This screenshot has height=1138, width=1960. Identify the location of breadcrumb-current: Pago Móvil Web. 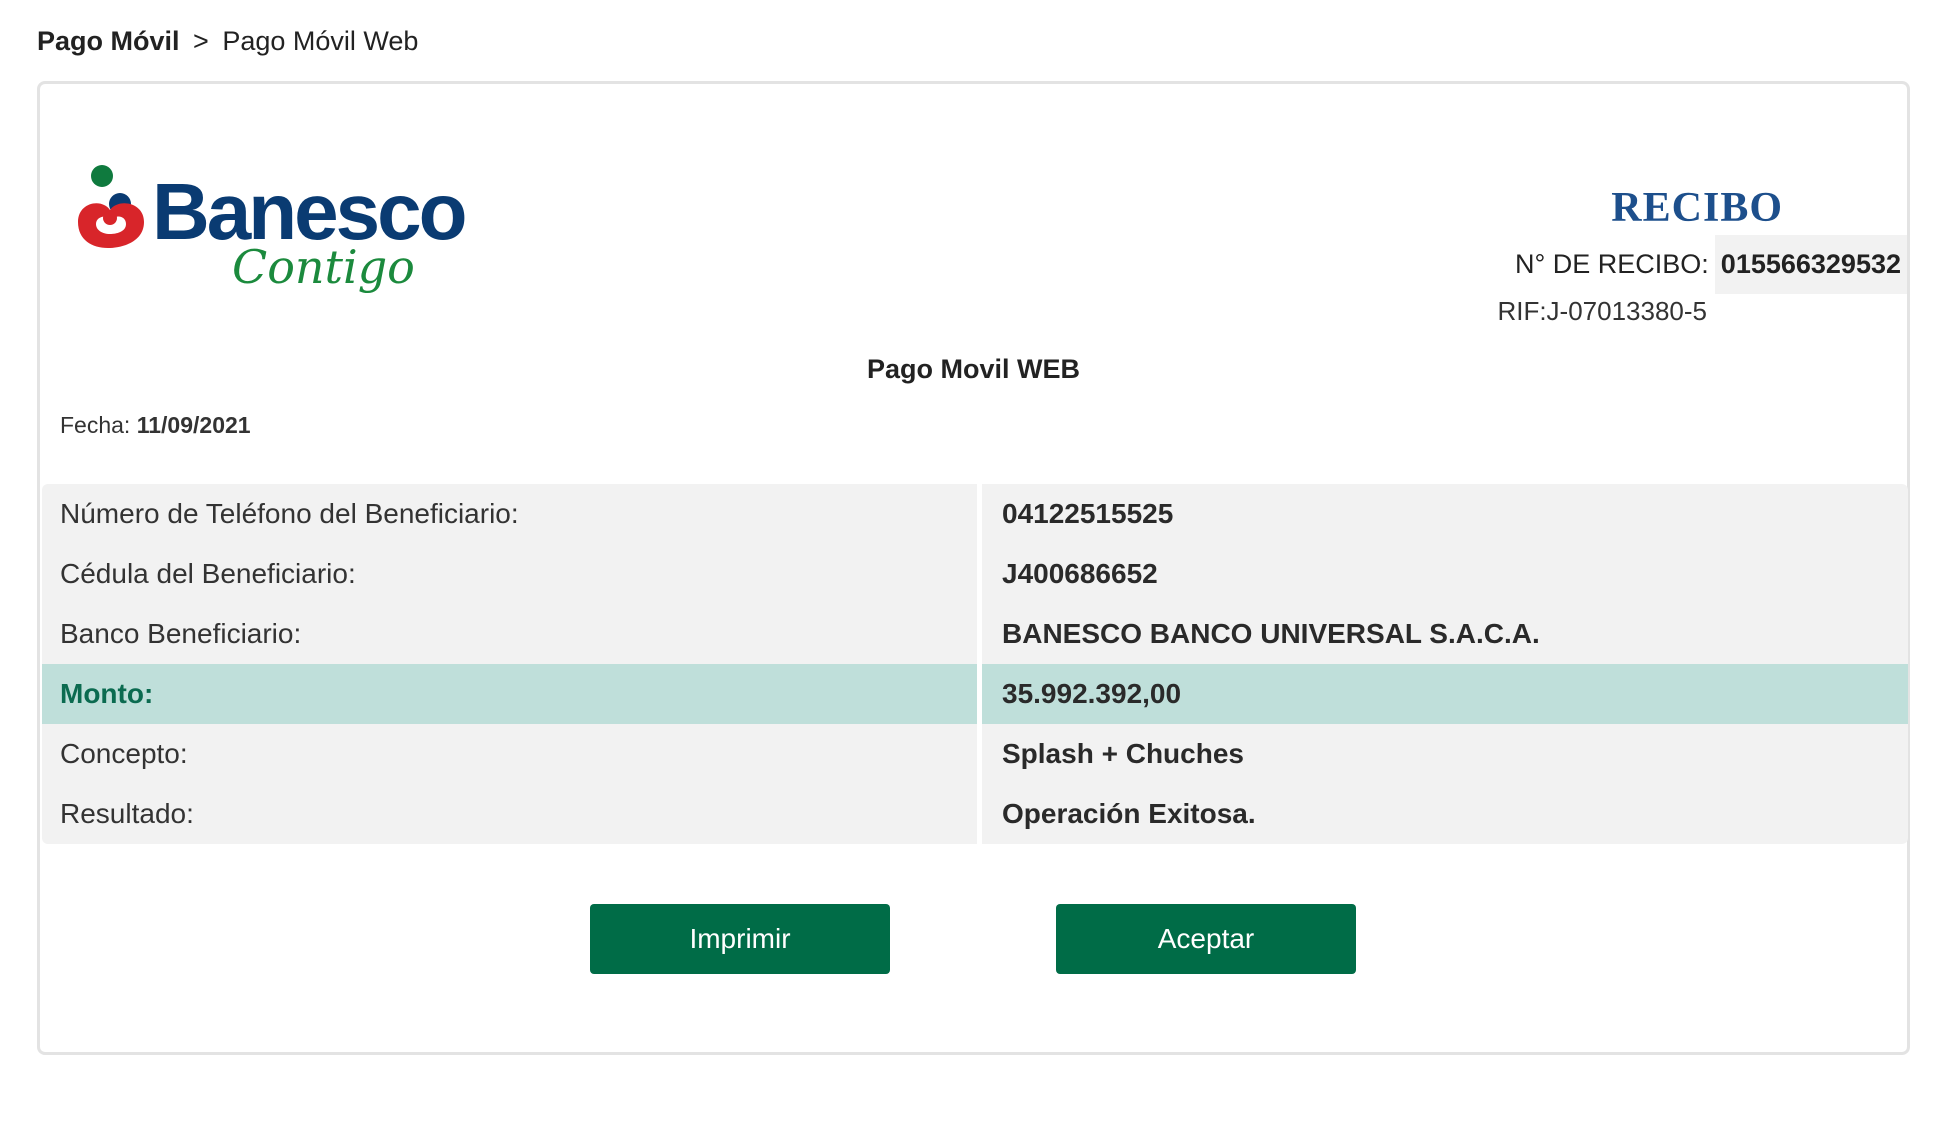
(320, 41).